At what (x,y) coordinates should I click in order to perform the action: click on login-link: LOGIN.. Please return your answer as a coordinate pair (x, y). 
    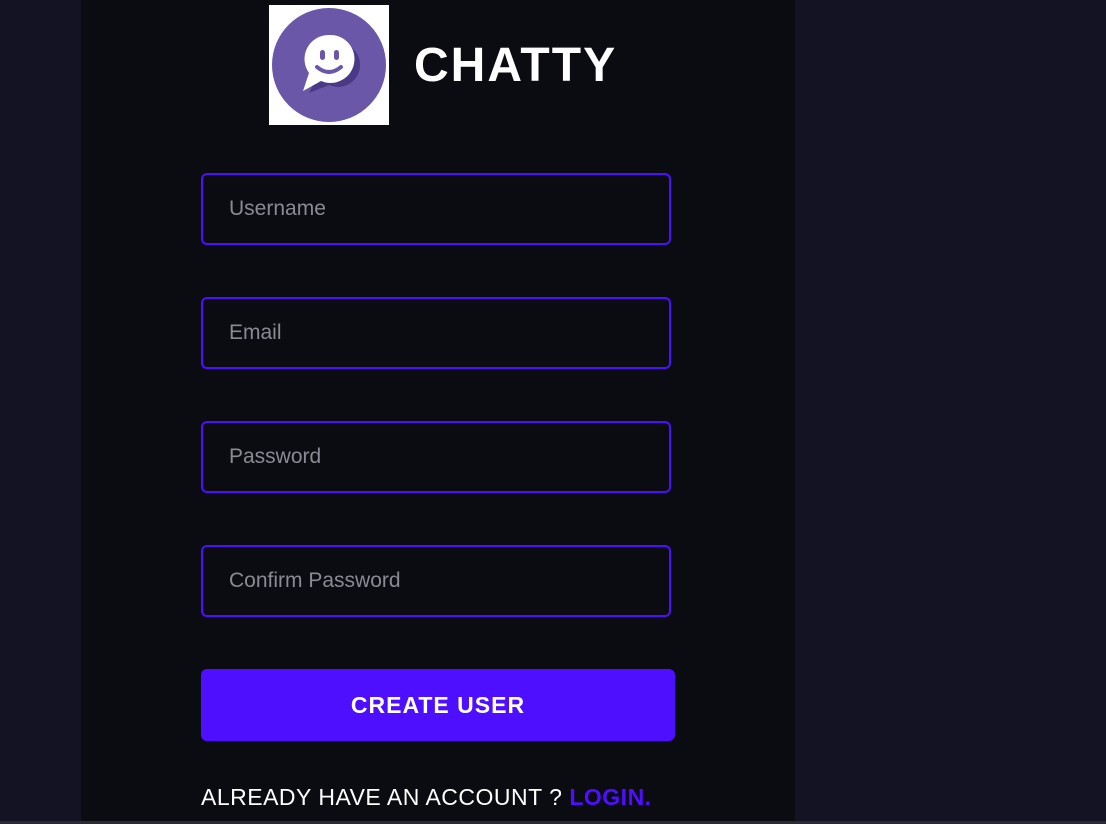
    Looking at the image, I should click on (610, 797).